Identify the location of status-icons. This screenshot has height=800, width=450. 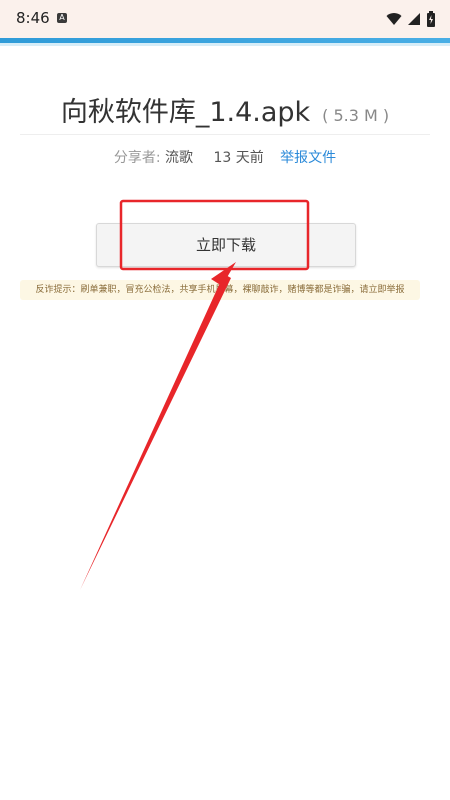
(411, 18).